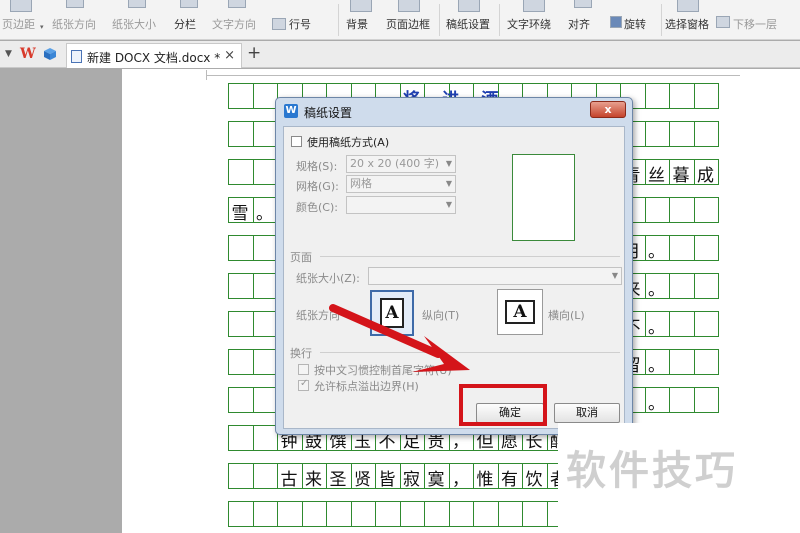 This screenshot has height=533, width=800. Describe the element at coordinates (364, 20) in the screenshot. I see `background-button: 背景` at that location.